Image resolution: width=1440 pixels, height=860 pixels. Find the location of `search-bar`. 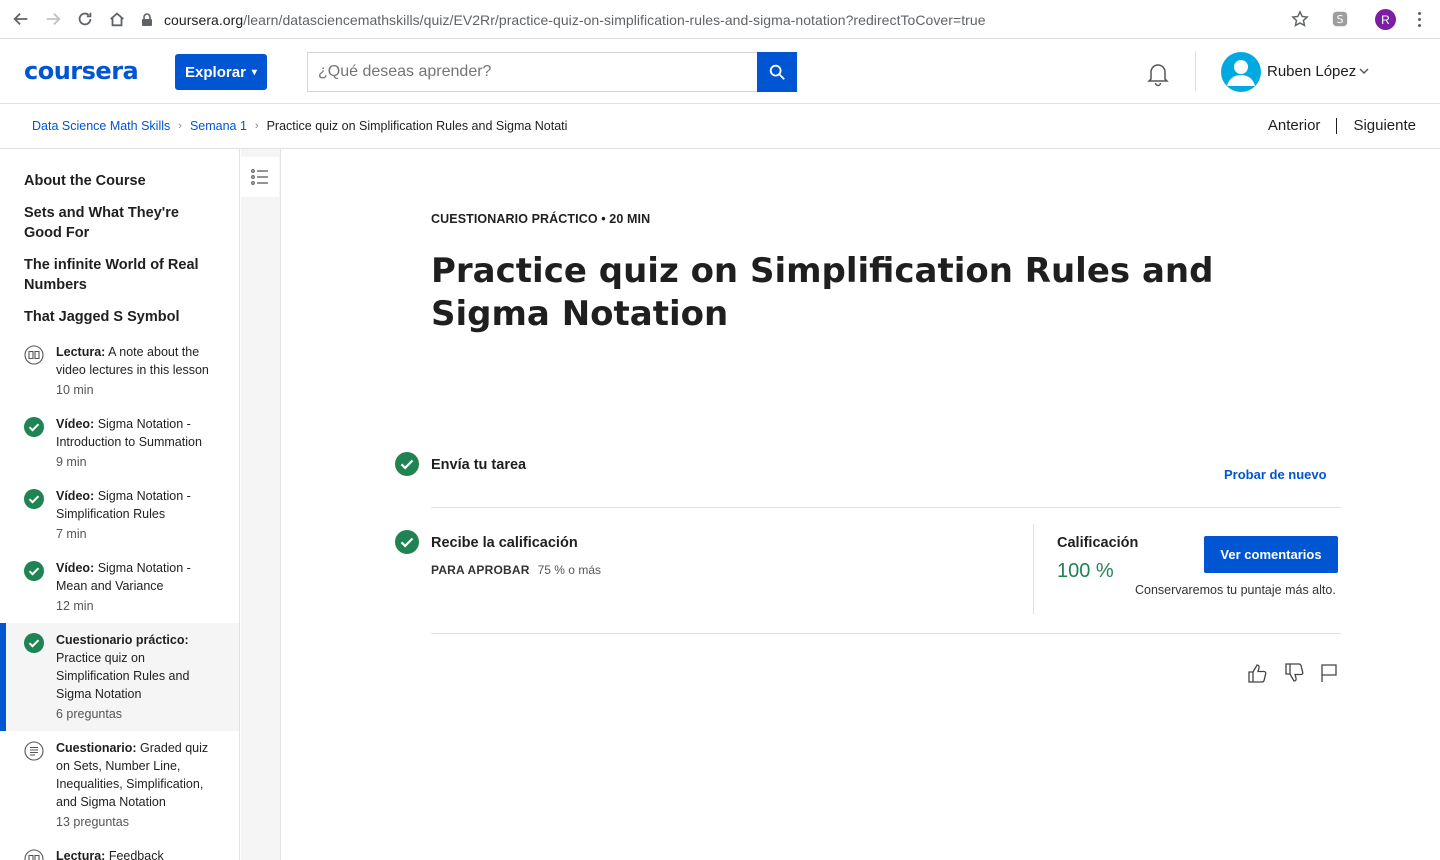

search-bar is located at coordinates (552, 72).